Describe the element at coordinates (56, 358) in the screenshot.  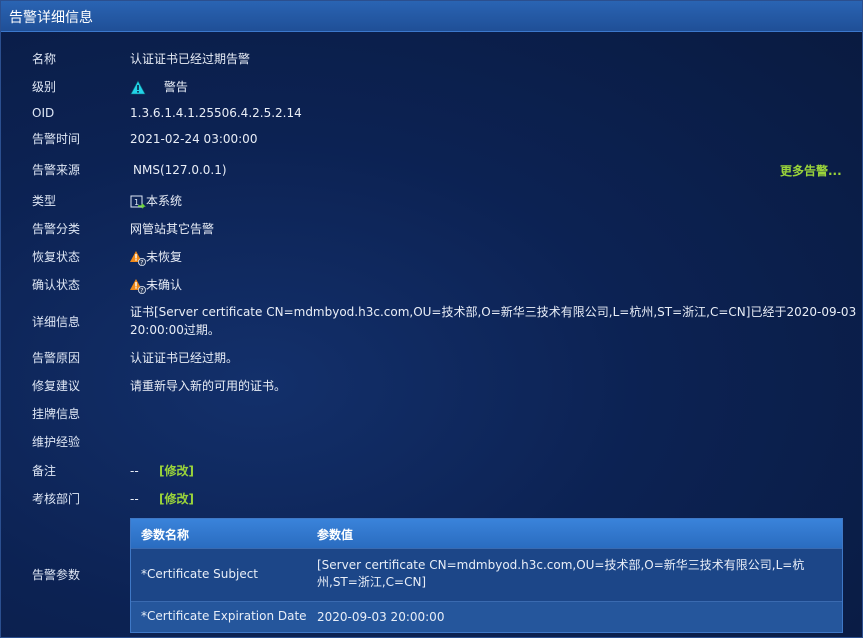
I see `field-label: 告警原因` at that location.